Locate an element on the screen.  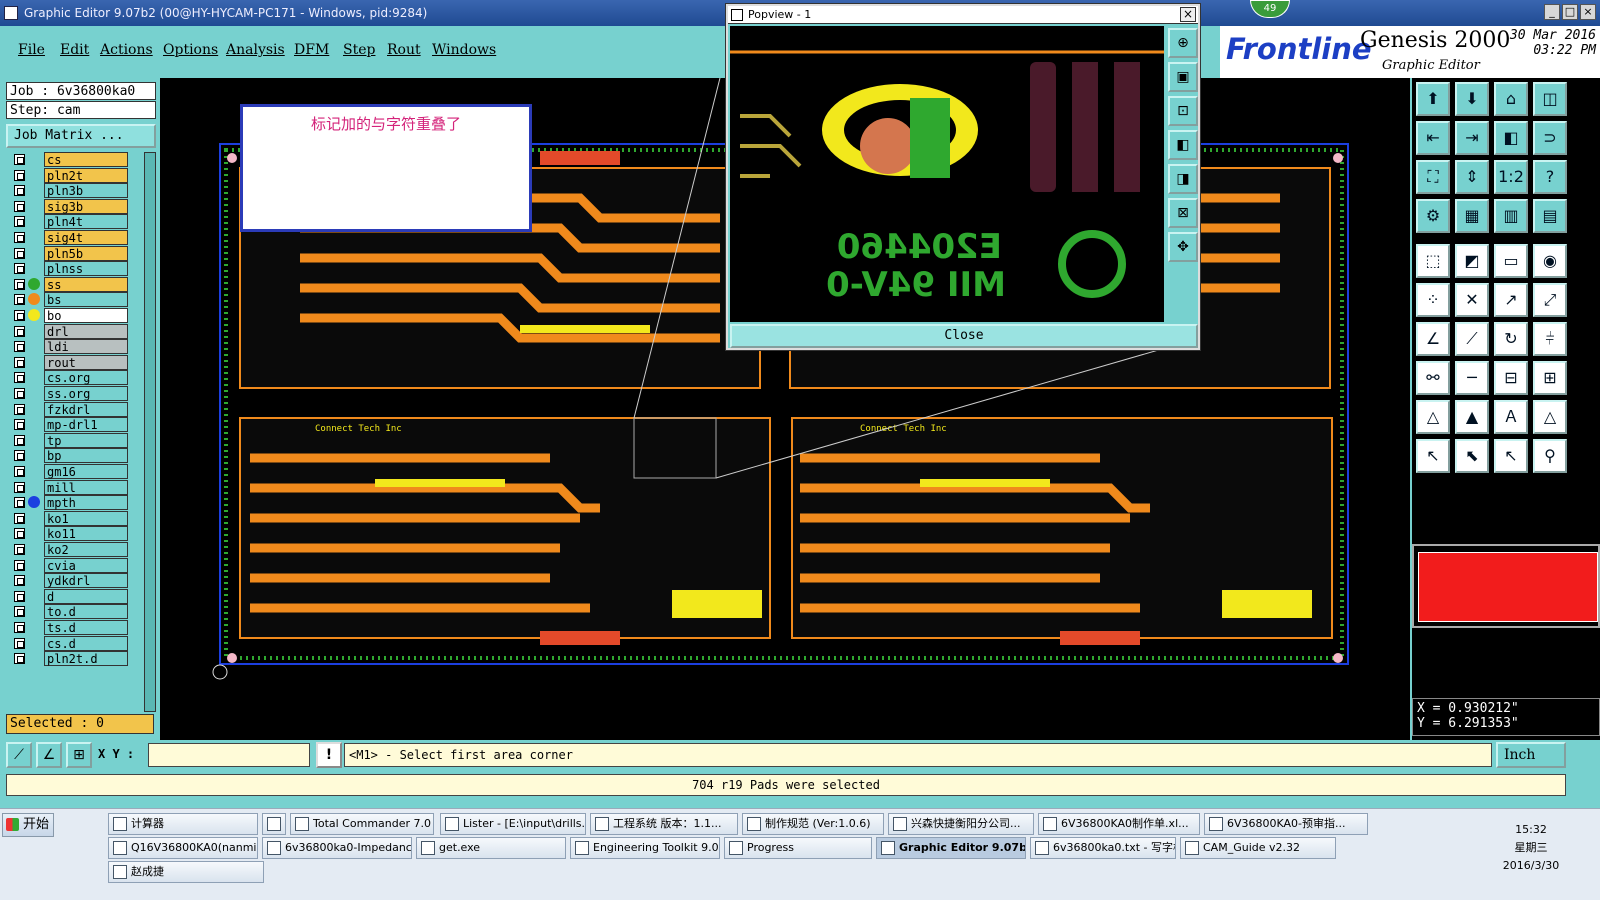
tool-button-34: Ａ is located at coordinates (1511, 417).